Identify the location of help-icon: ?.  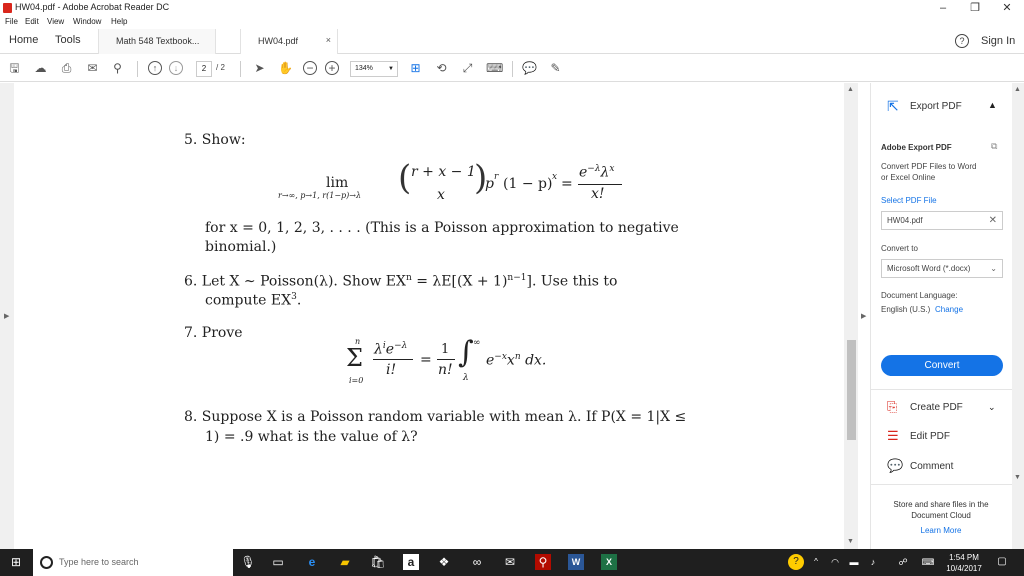
(962, 41).